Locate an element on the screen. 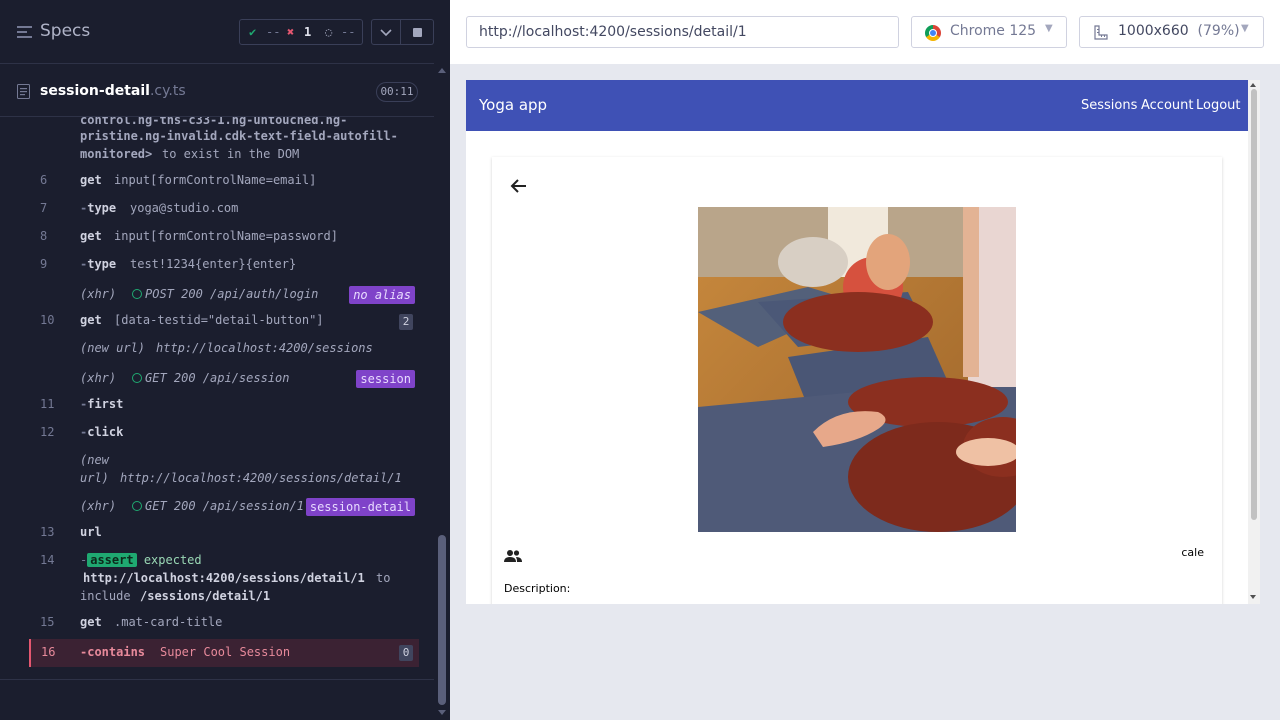 The image size is (1280, 720). xhr-row: (xhr) GET 200 /api/session session is located at coordinates (224, 379).